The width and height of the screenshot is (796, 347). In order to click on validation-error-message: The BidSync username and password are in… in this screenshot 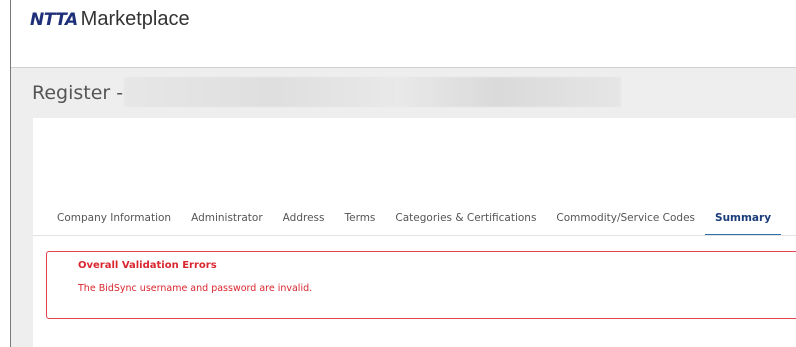, I will do `click(195, 288)`.